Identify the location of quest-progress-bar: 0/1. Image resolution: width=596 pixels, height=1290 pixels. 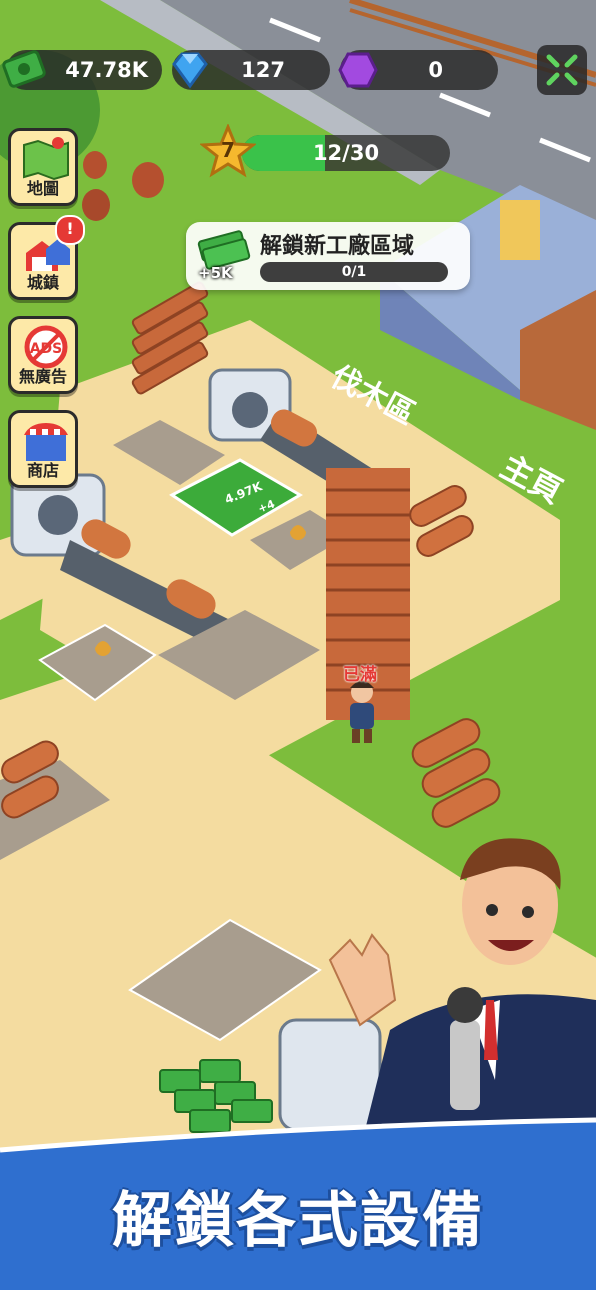
(354, 272).